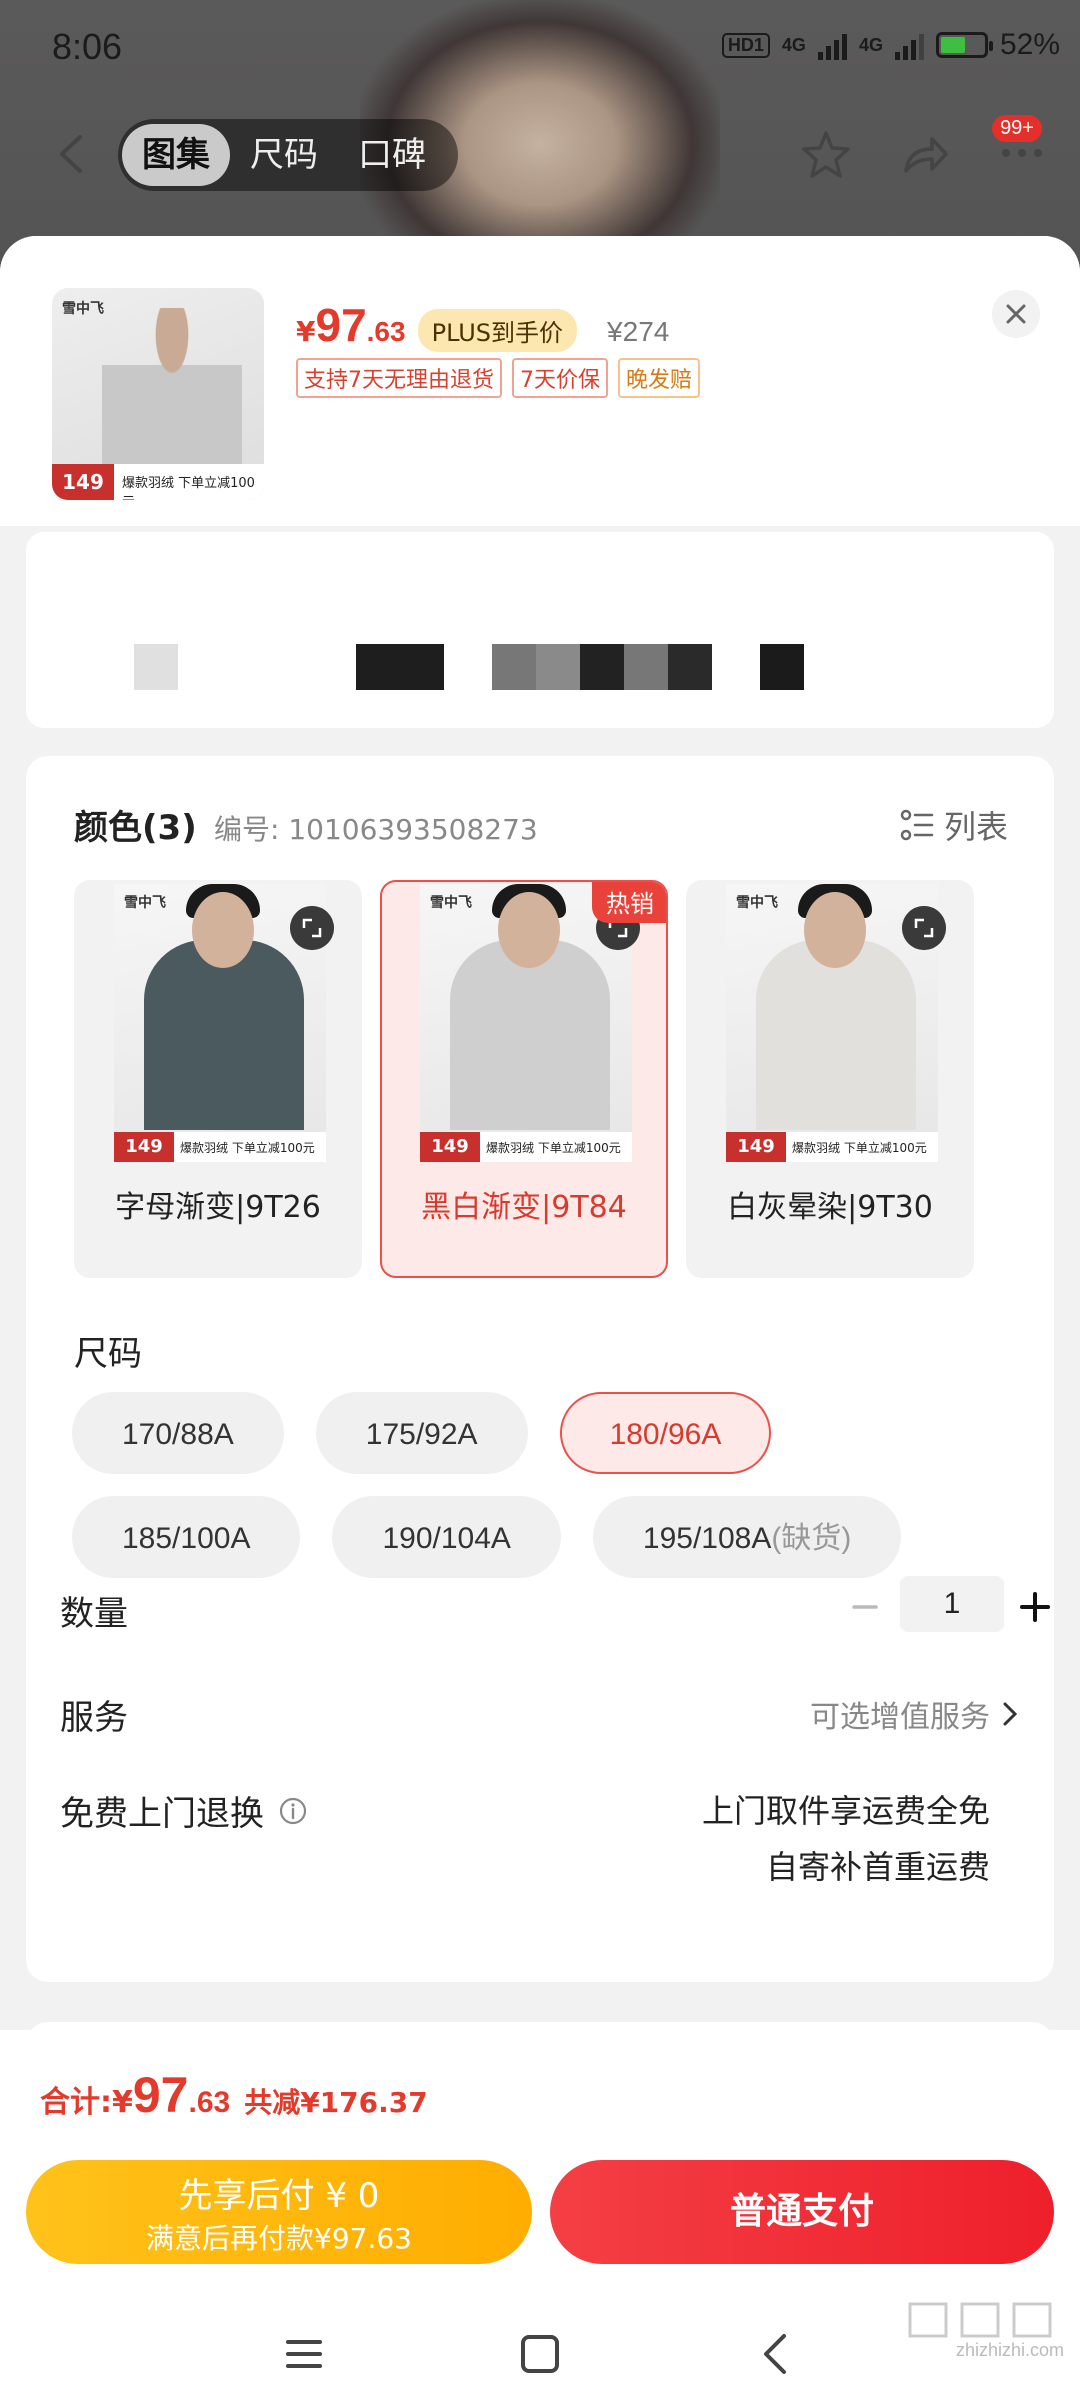 This screenshot has height=2400, width=1080. I want to click on total-label: 合计:, so click(76, 2102).